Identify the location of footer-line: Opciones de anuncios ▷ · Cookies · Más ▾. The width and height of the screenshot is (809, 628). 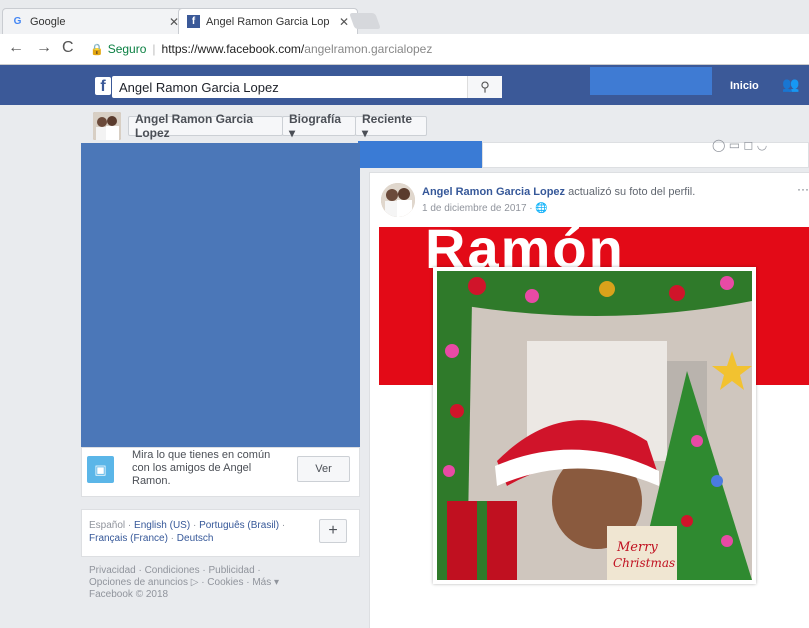
(204, 583).